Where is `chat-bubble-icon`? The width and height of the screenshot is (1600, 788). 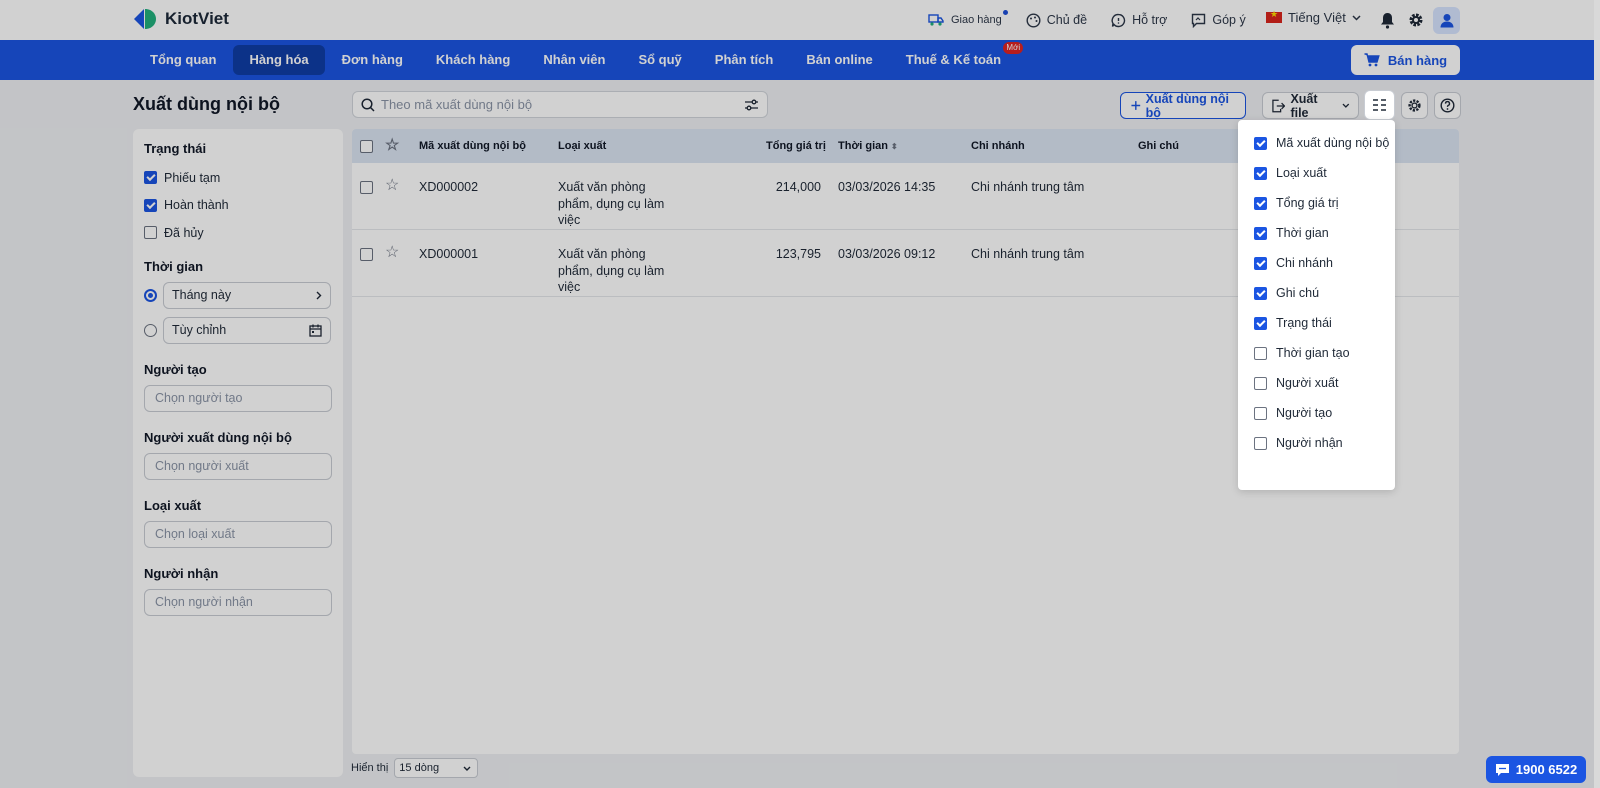
chat-bubble-icon is located at coordinates (1502, 769).